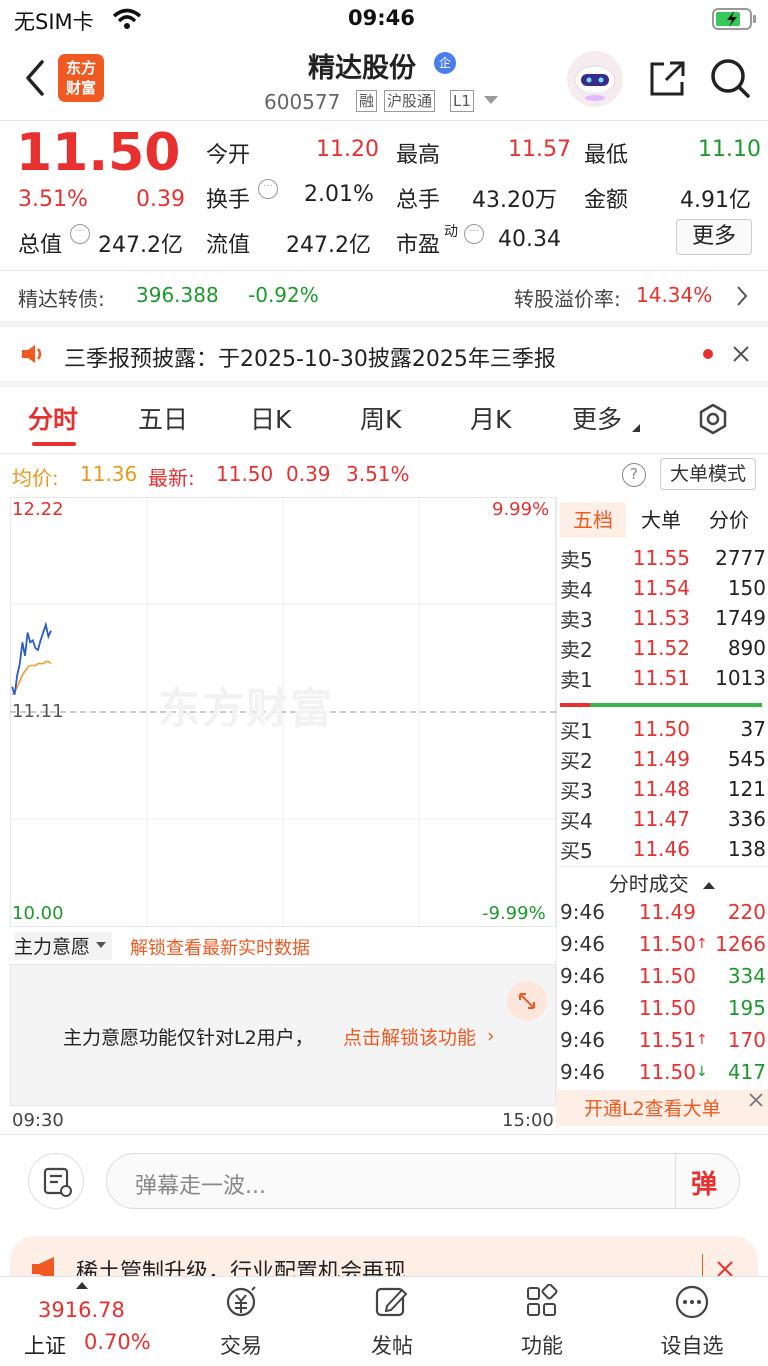 This screenshot has height=1366, width=768. Describe the element at coordinates (384, 296) in the screenshot. I see `convertible-bond-row: 精达转债: 396.388 -0.92% 转股溢价率: 14.34%` at that location.